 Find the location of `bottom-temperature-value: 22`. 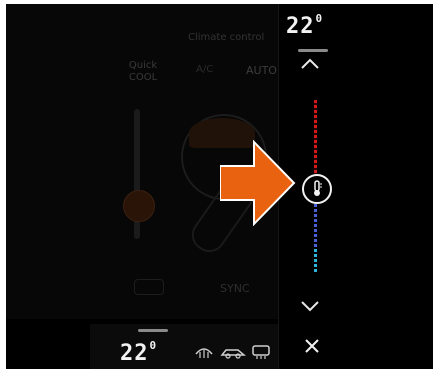

bottom-temperature-value: 22 is located at coordinates (134, 353).